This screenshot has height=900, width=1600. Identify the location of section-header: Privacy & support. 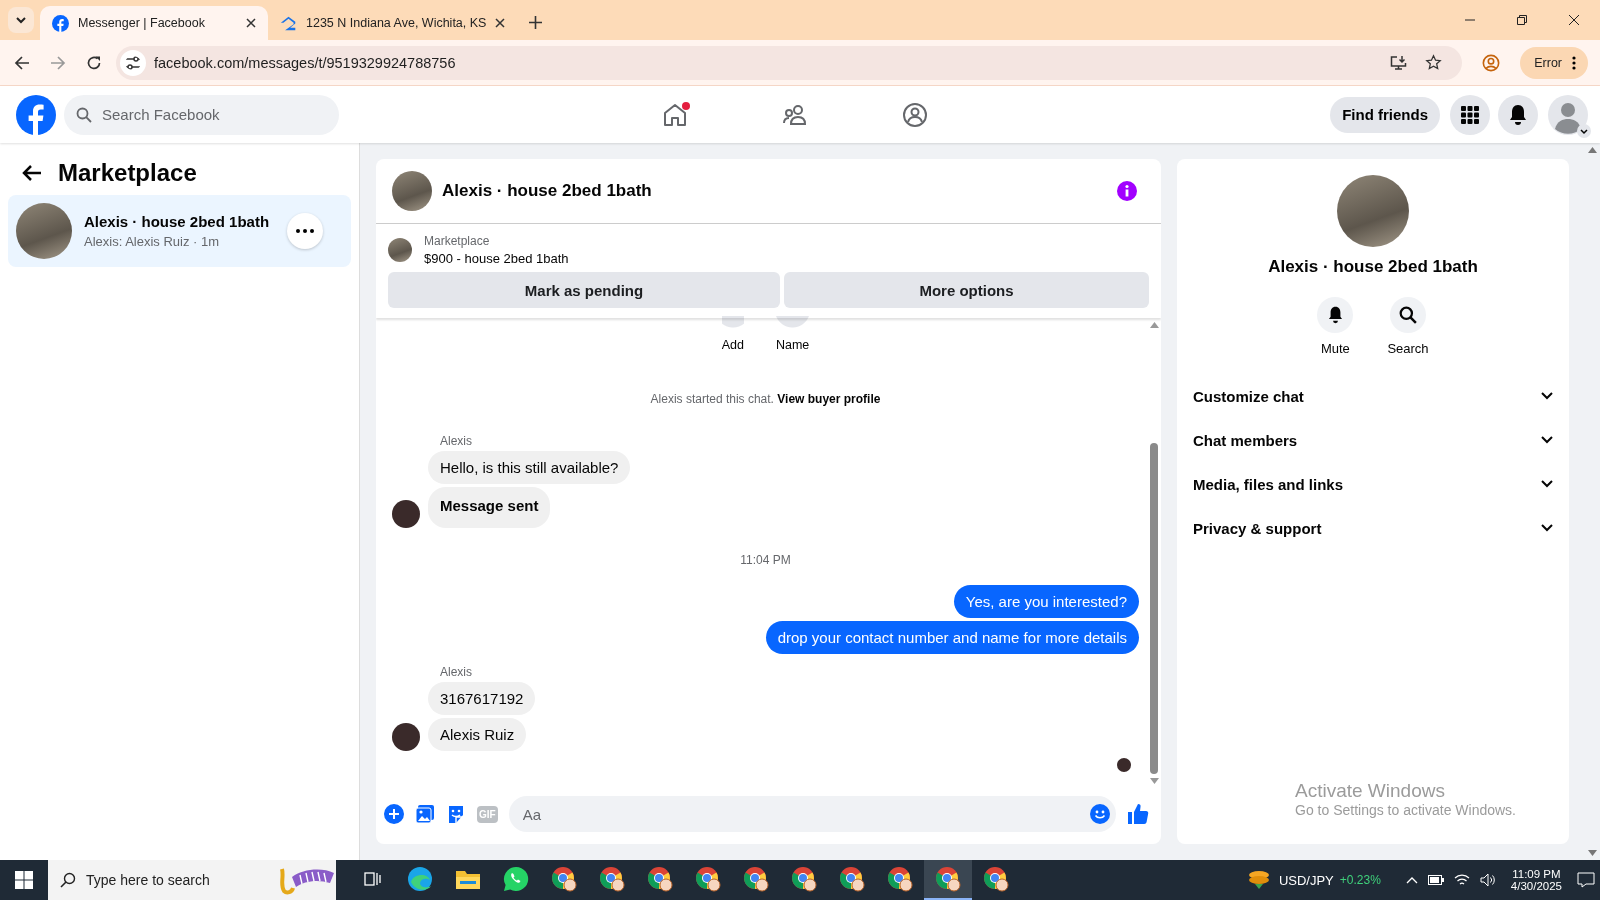
(1373, 528).